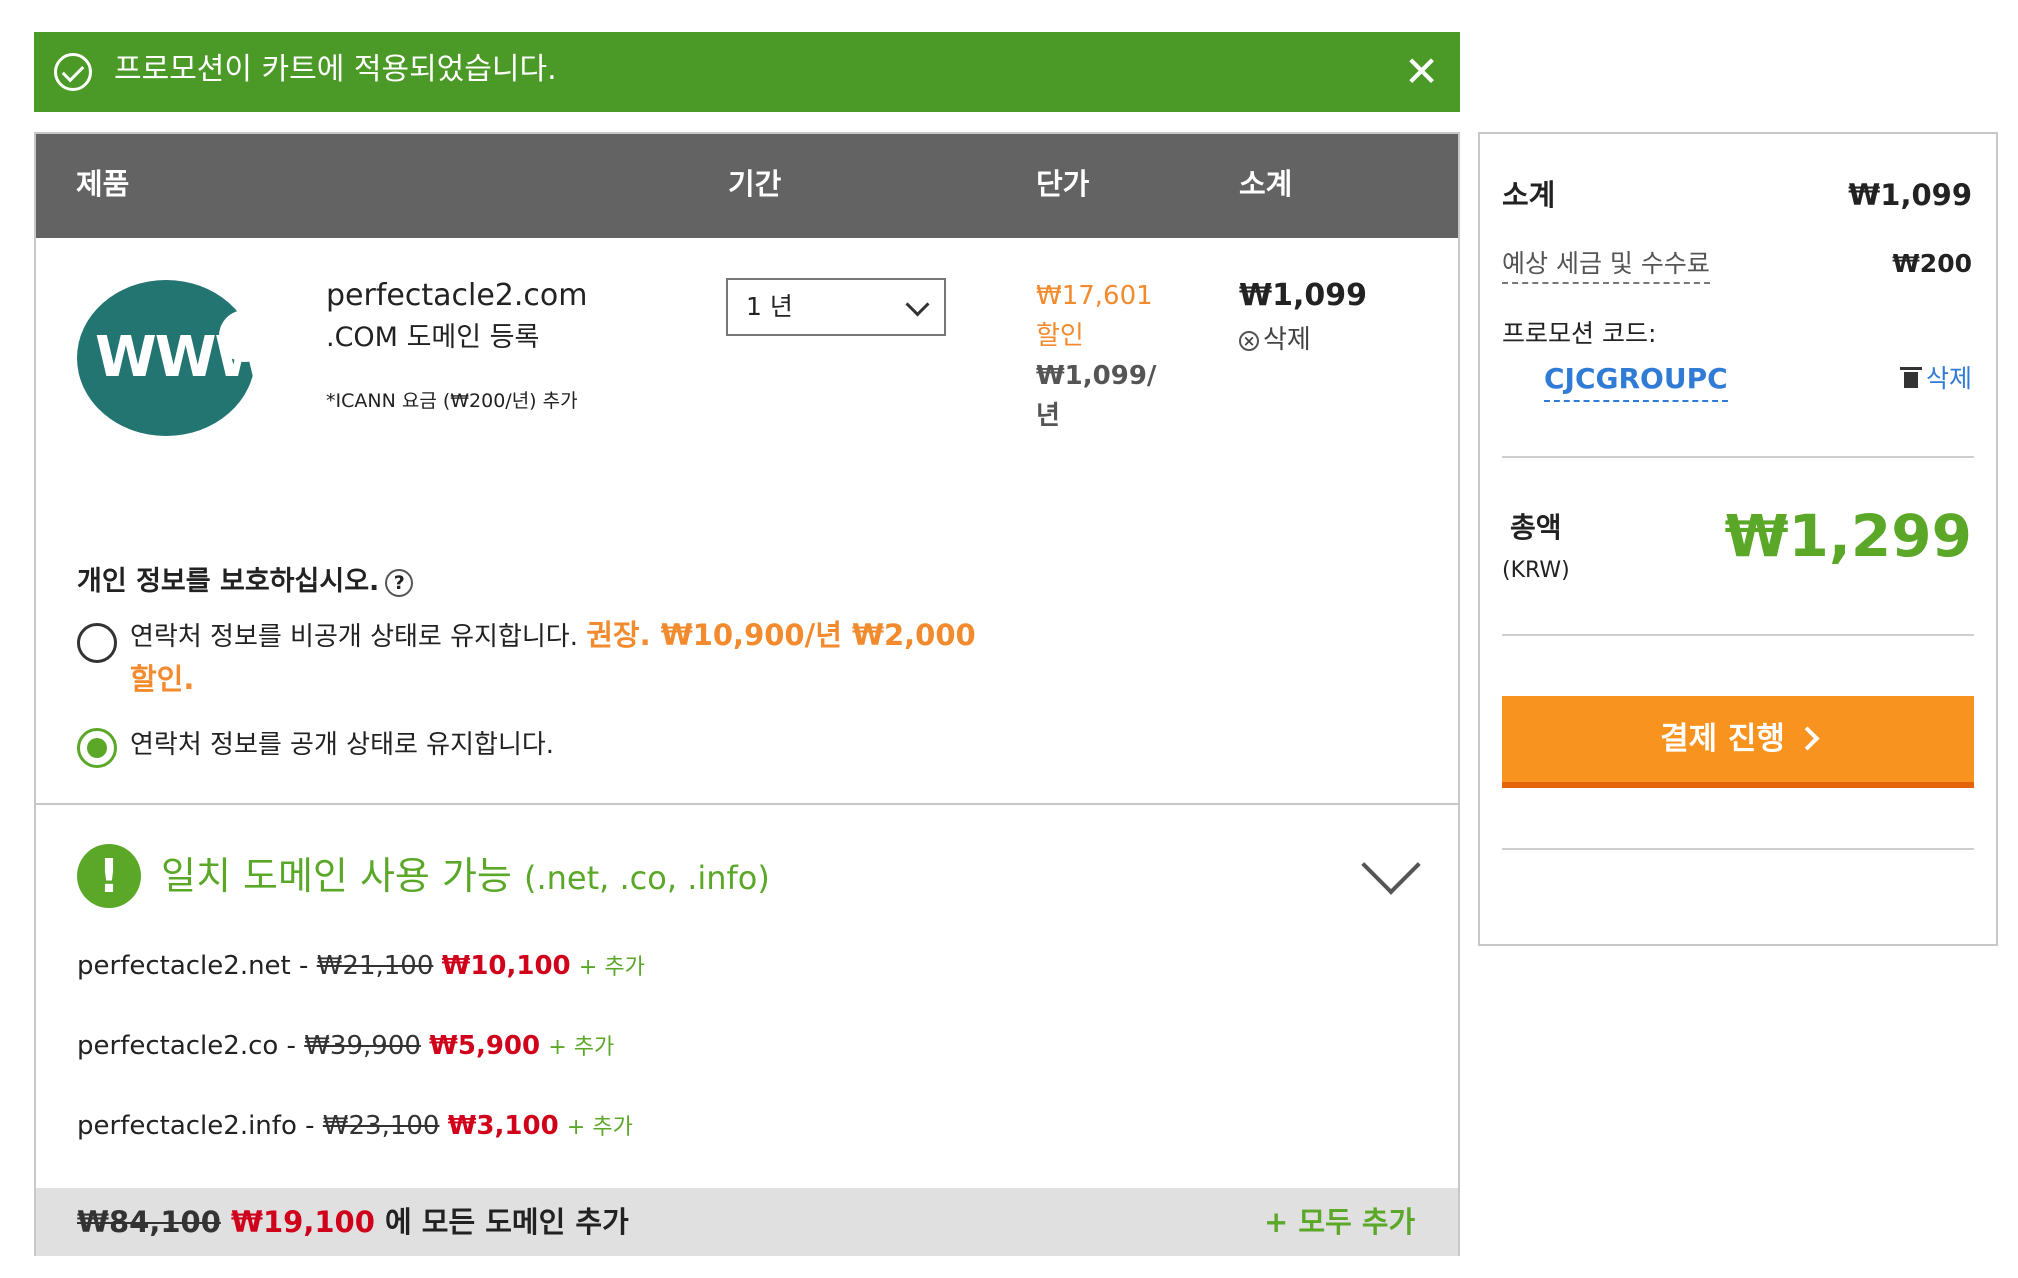 The width and height of the screenshot is (2018, 1278). Describe the element at coordinates (245, 582) in the screenshot. I see `privacy-title: 개인 정보를 보호하십시오.?` at that location.